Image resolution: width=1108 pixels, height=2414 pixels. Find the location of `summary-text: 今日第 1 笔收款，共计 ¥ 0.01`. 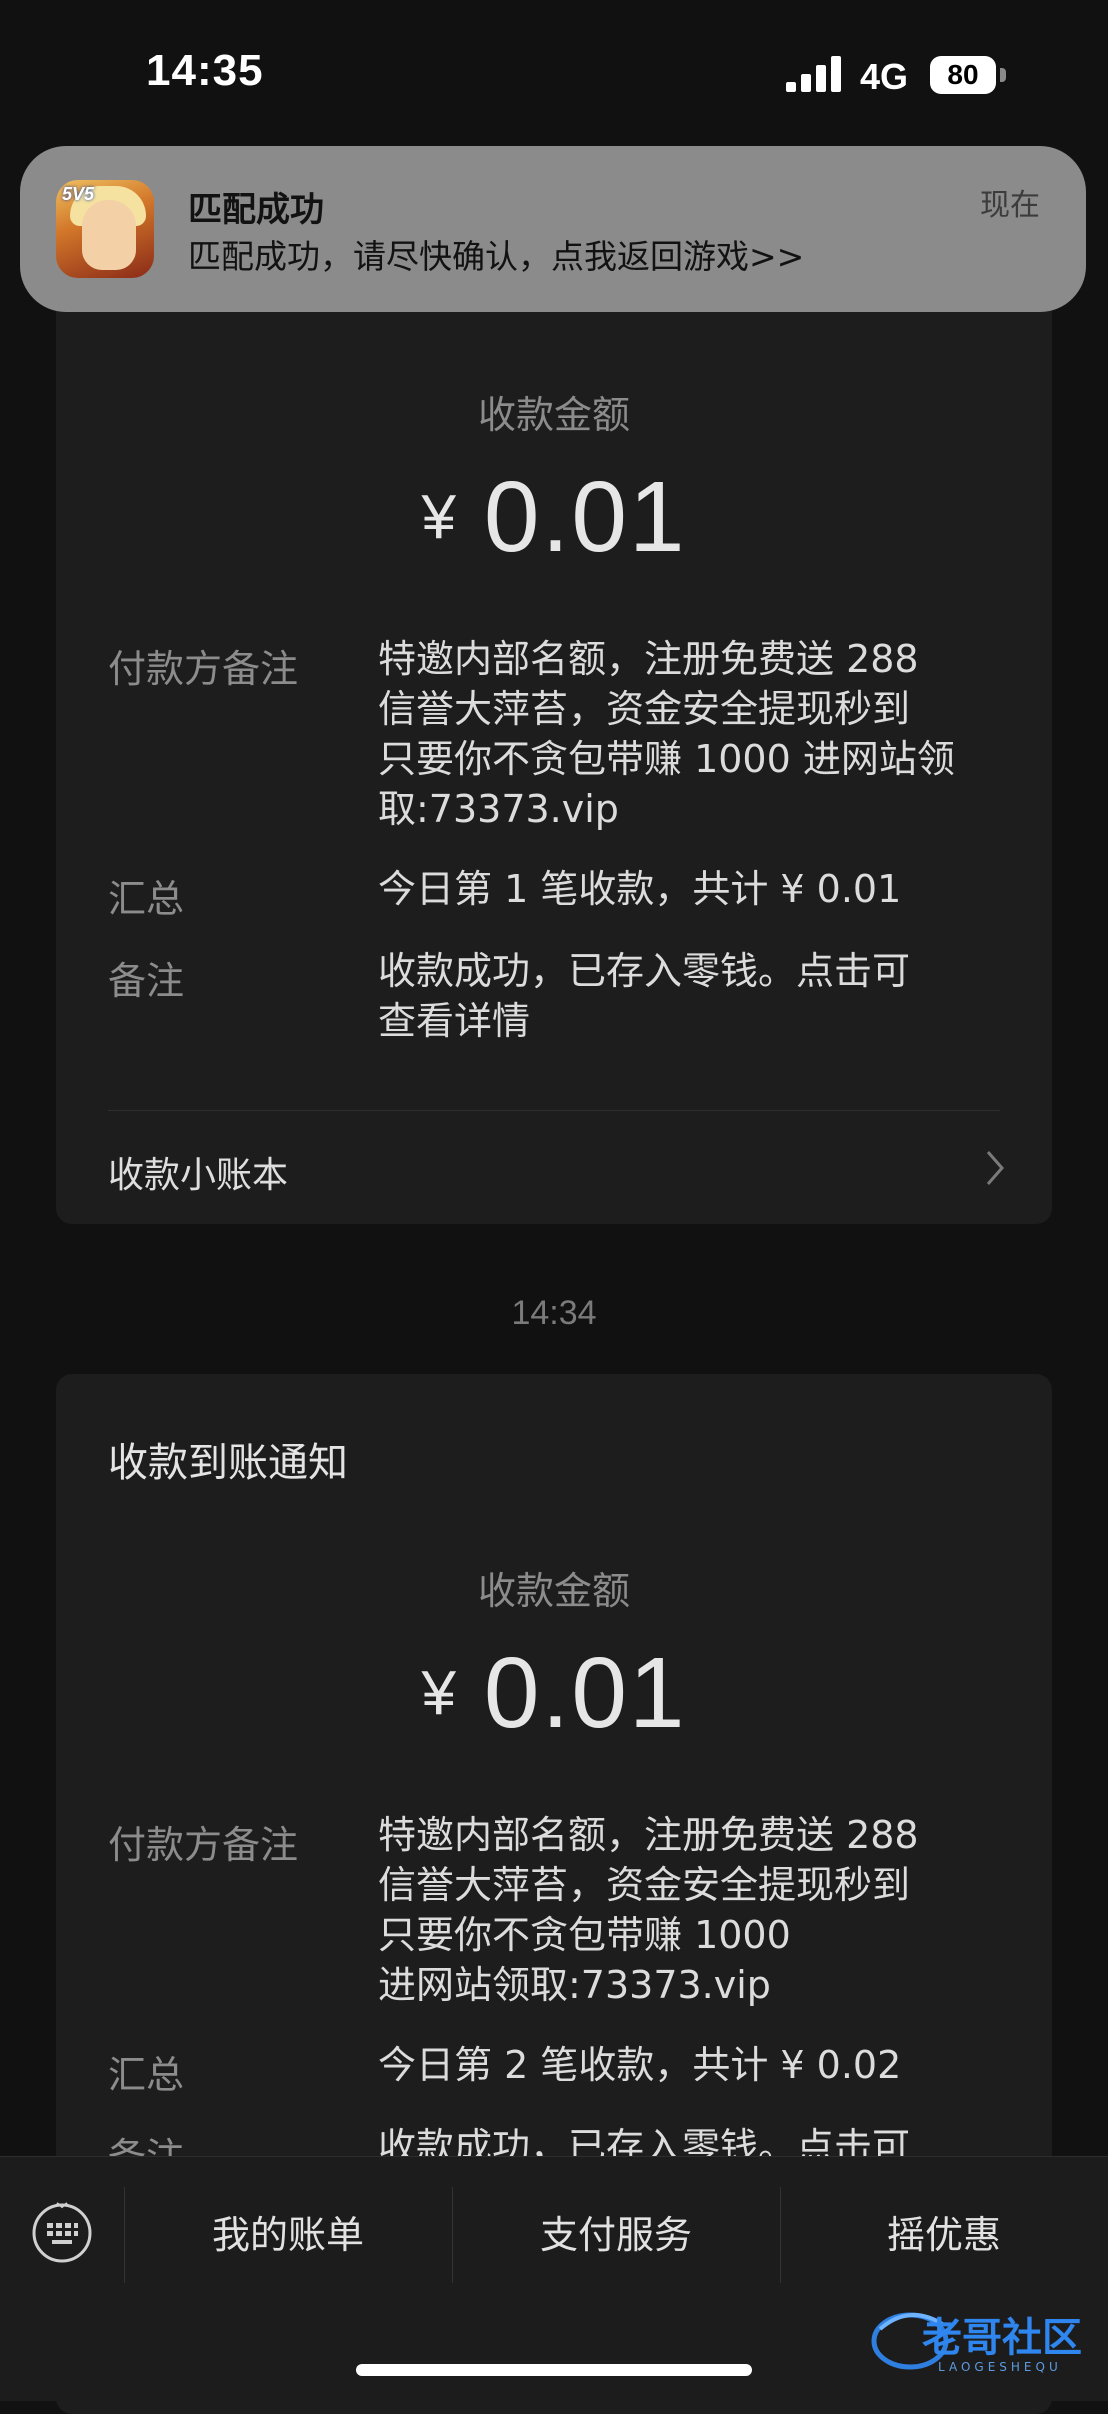

summary-text: 今日第 1 笔收款，共计 ¥ 0.01 is located at coordinates (640, 889).